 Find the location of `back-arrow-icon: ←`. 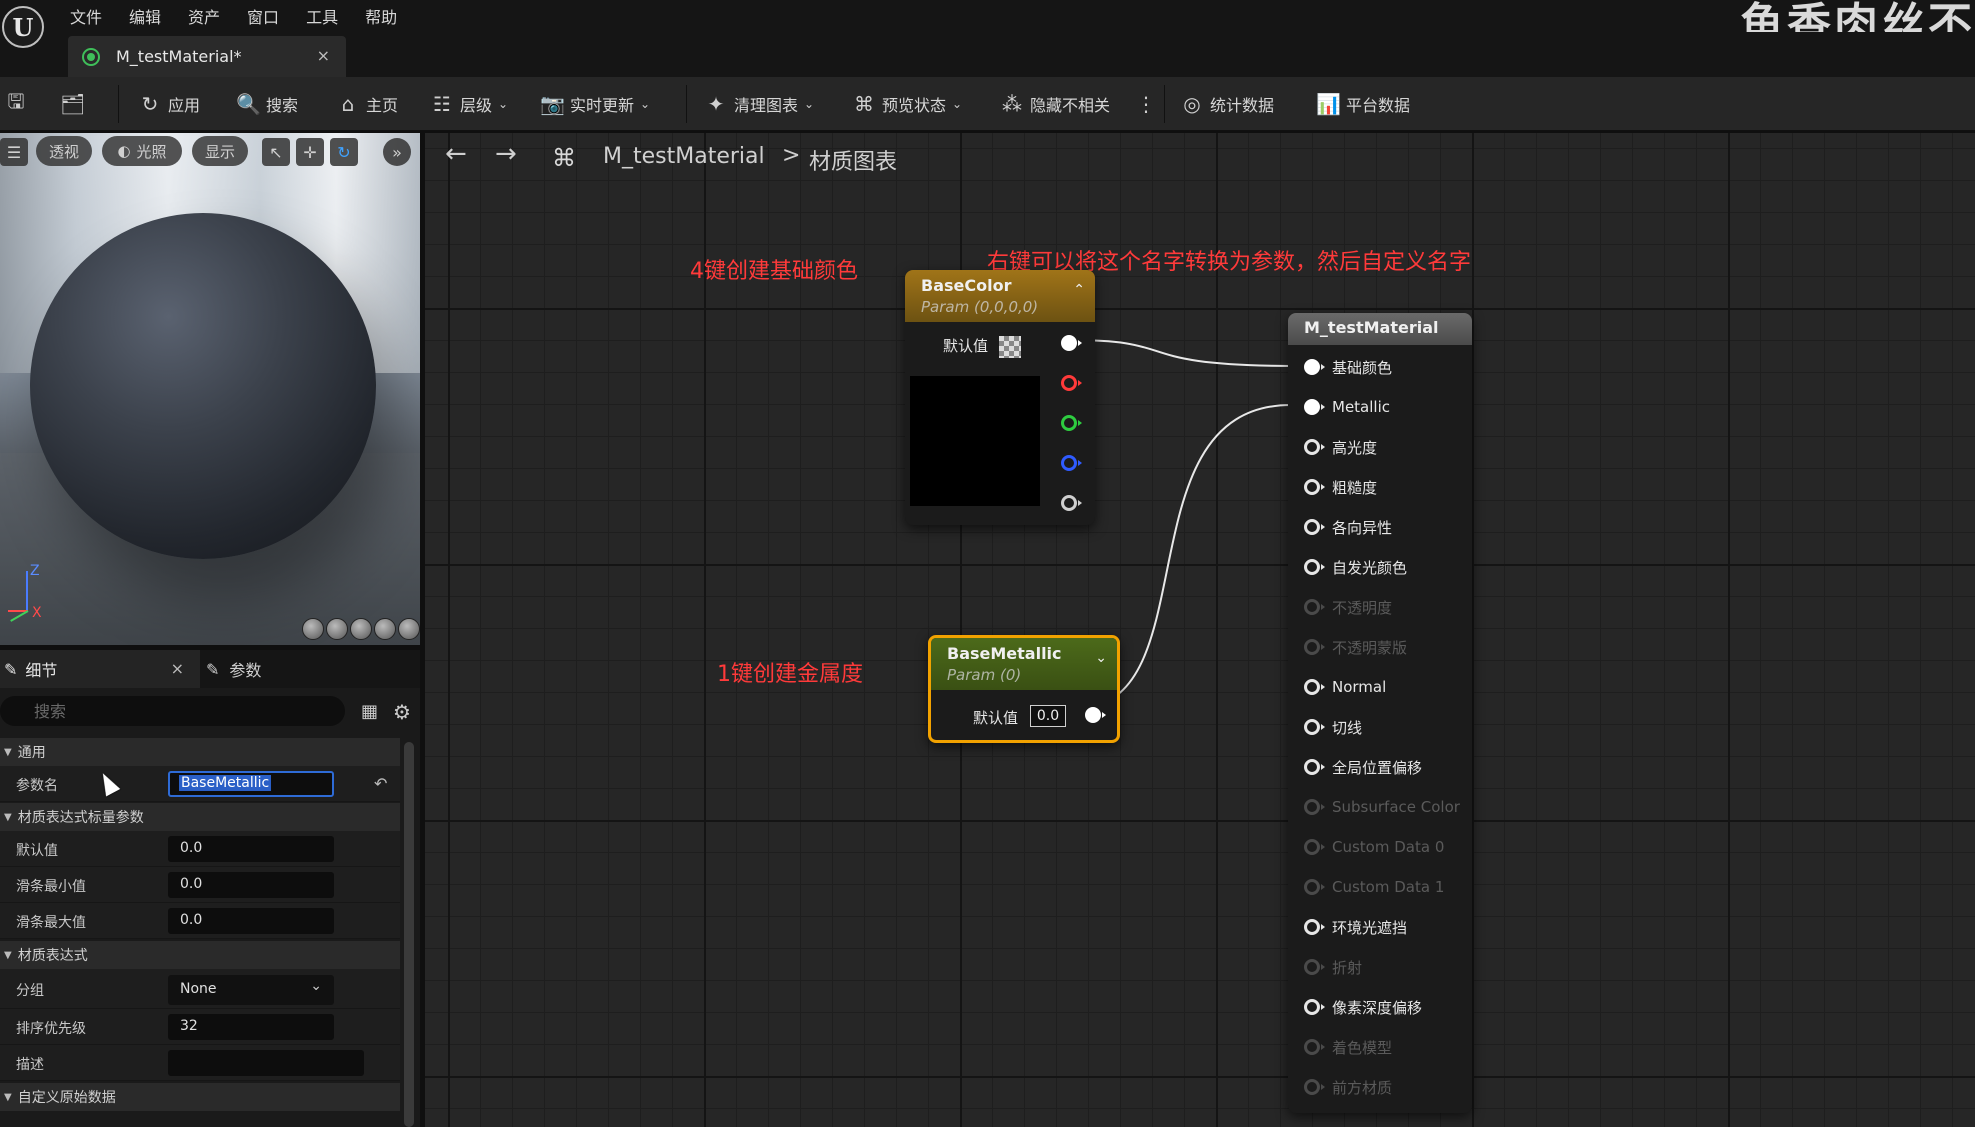

back-arrow-icon: ← is located at coordinates (456, 154).